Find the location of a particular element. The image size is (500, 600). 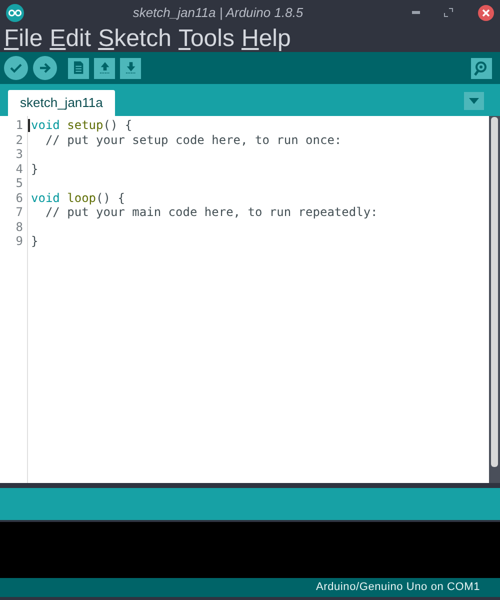

maximize-icon is located at coordinates (448, 12).